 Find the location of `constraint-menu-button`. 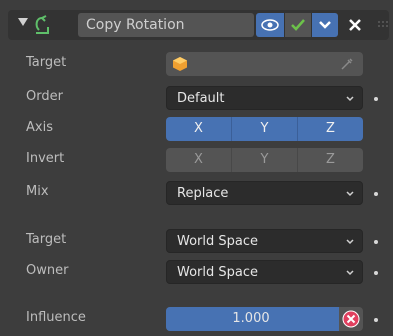

constraint-menu-button is located at coordinates (325, 25).